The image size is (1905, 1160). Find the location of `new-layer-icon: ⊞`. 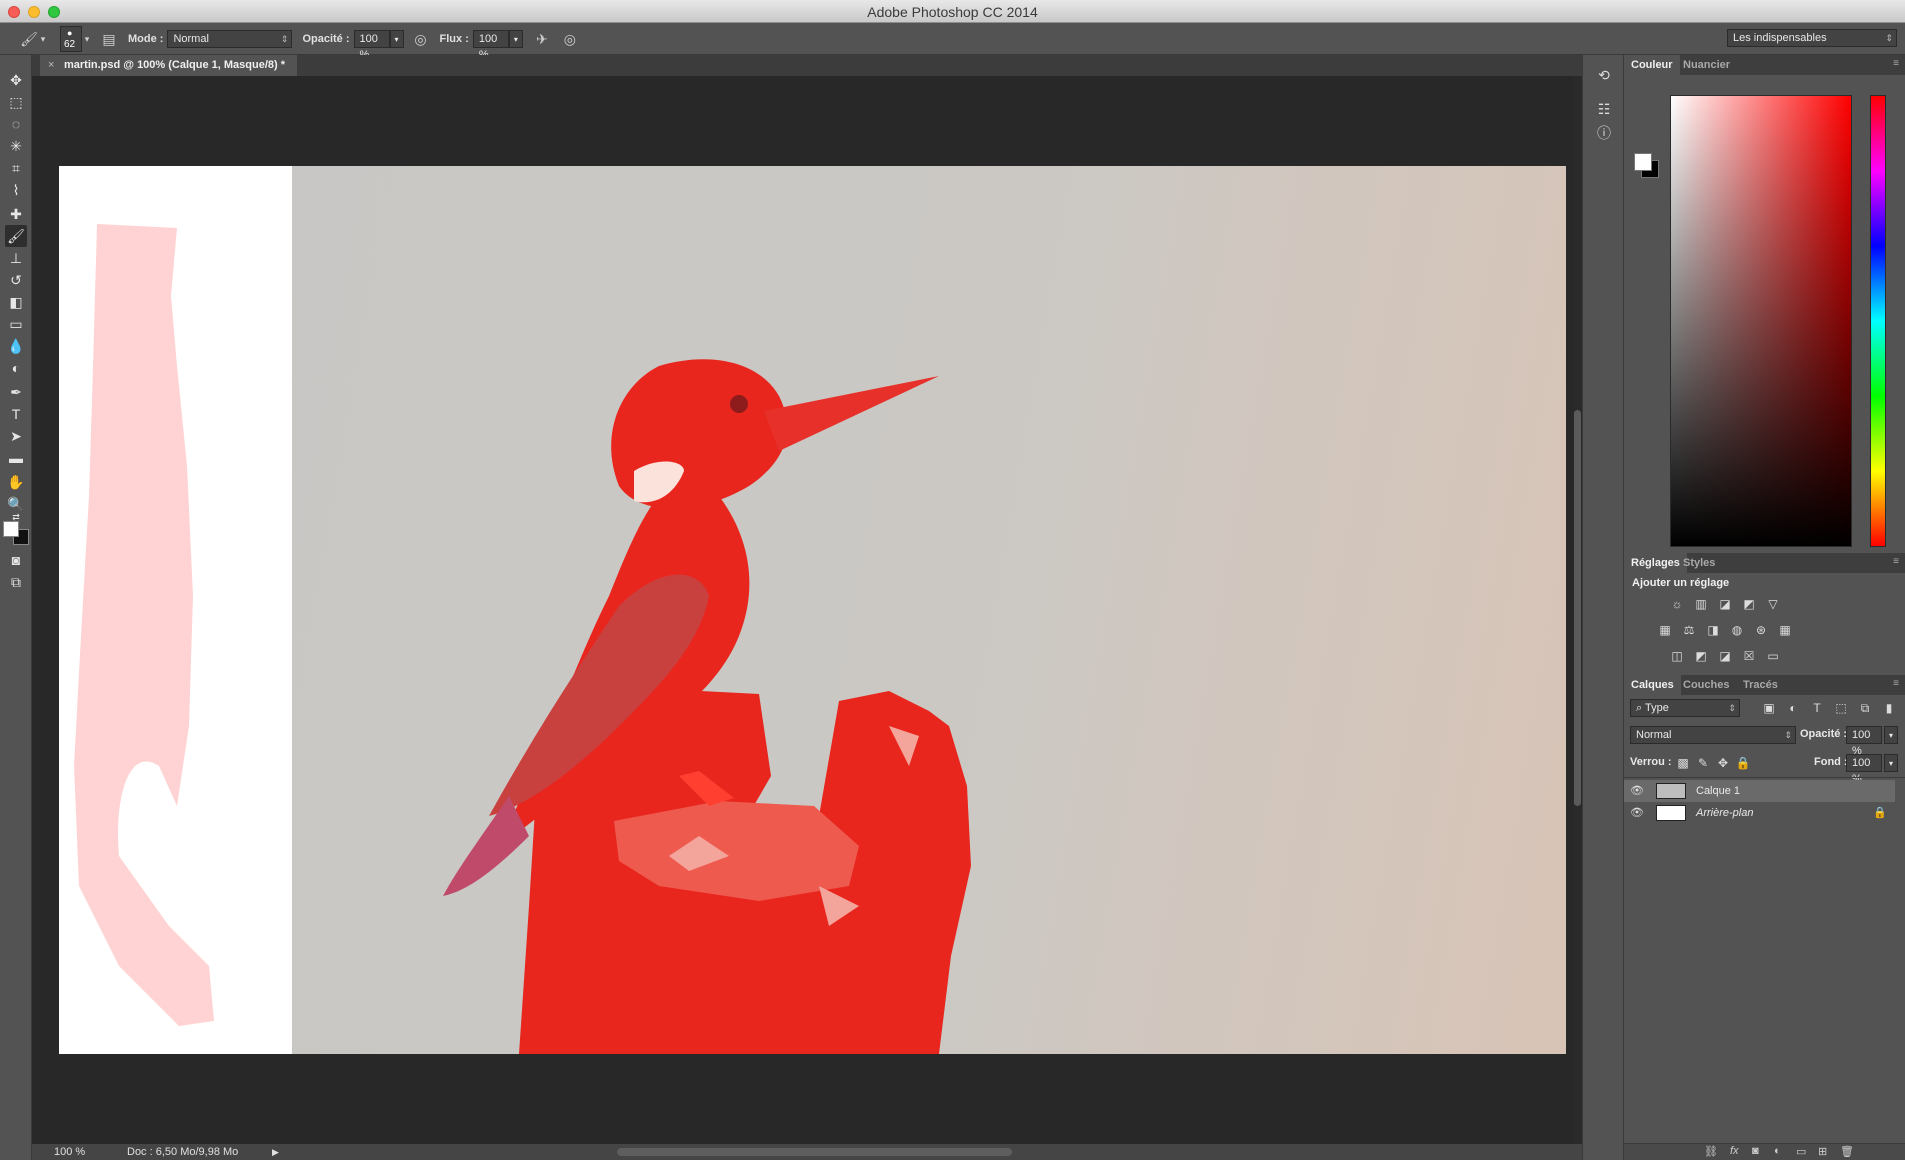

new-layer-icon: ⊞ is located at coordinates (1822, 1151).